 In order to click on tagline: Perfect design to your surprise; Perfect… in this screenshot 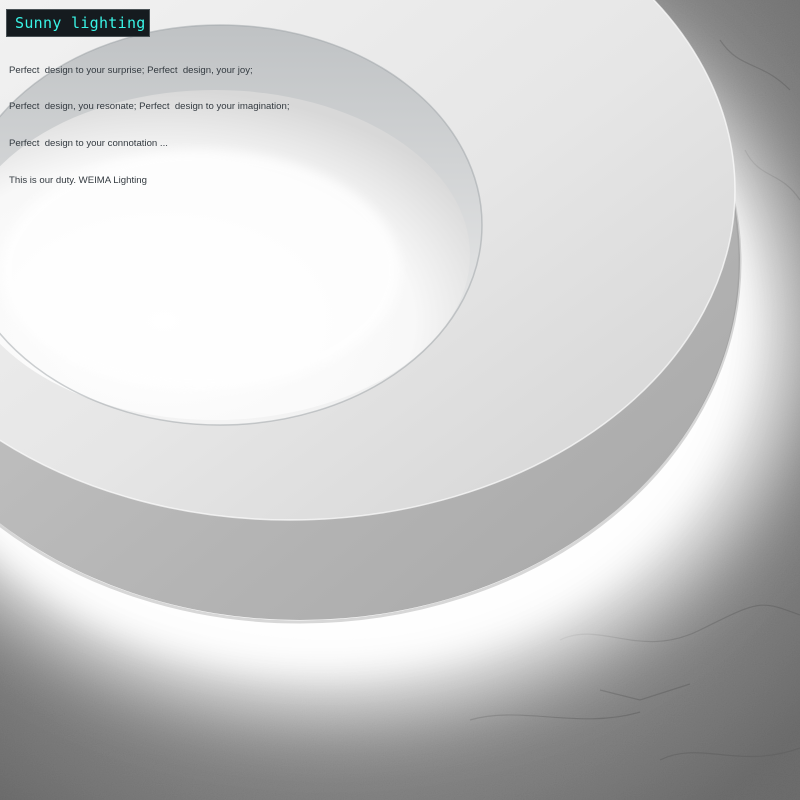, I will do `click(149, 126)`.